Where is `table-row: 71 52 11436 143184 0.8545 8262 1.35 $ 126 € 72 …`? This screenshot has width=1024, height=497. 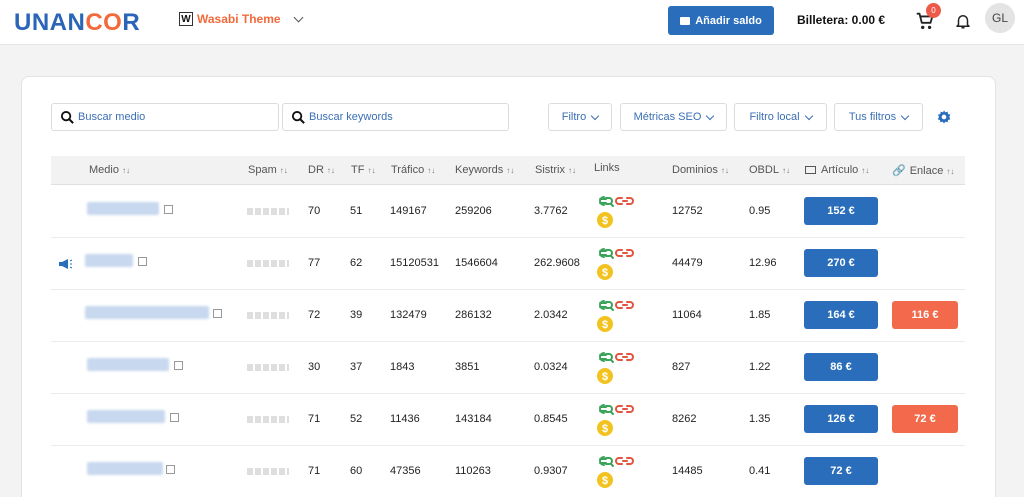
table-row: 71 52 11436 143184 0.8545 8262 1.35 $ 126 € 72 … is located at coordinates (508, 420).